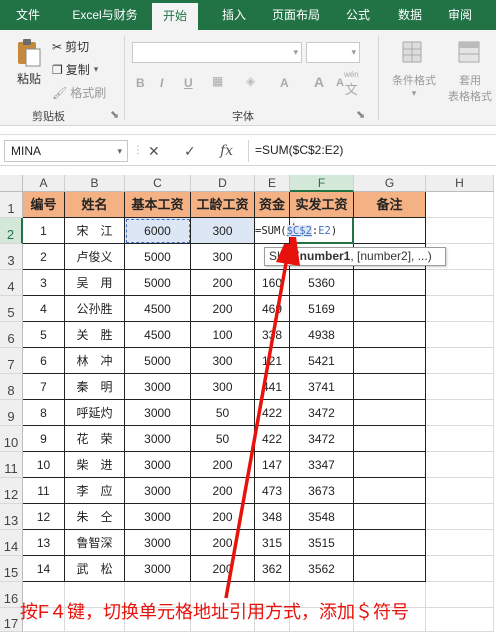  I want to click on cell-d1: 工龄工资, so click(223, 205).